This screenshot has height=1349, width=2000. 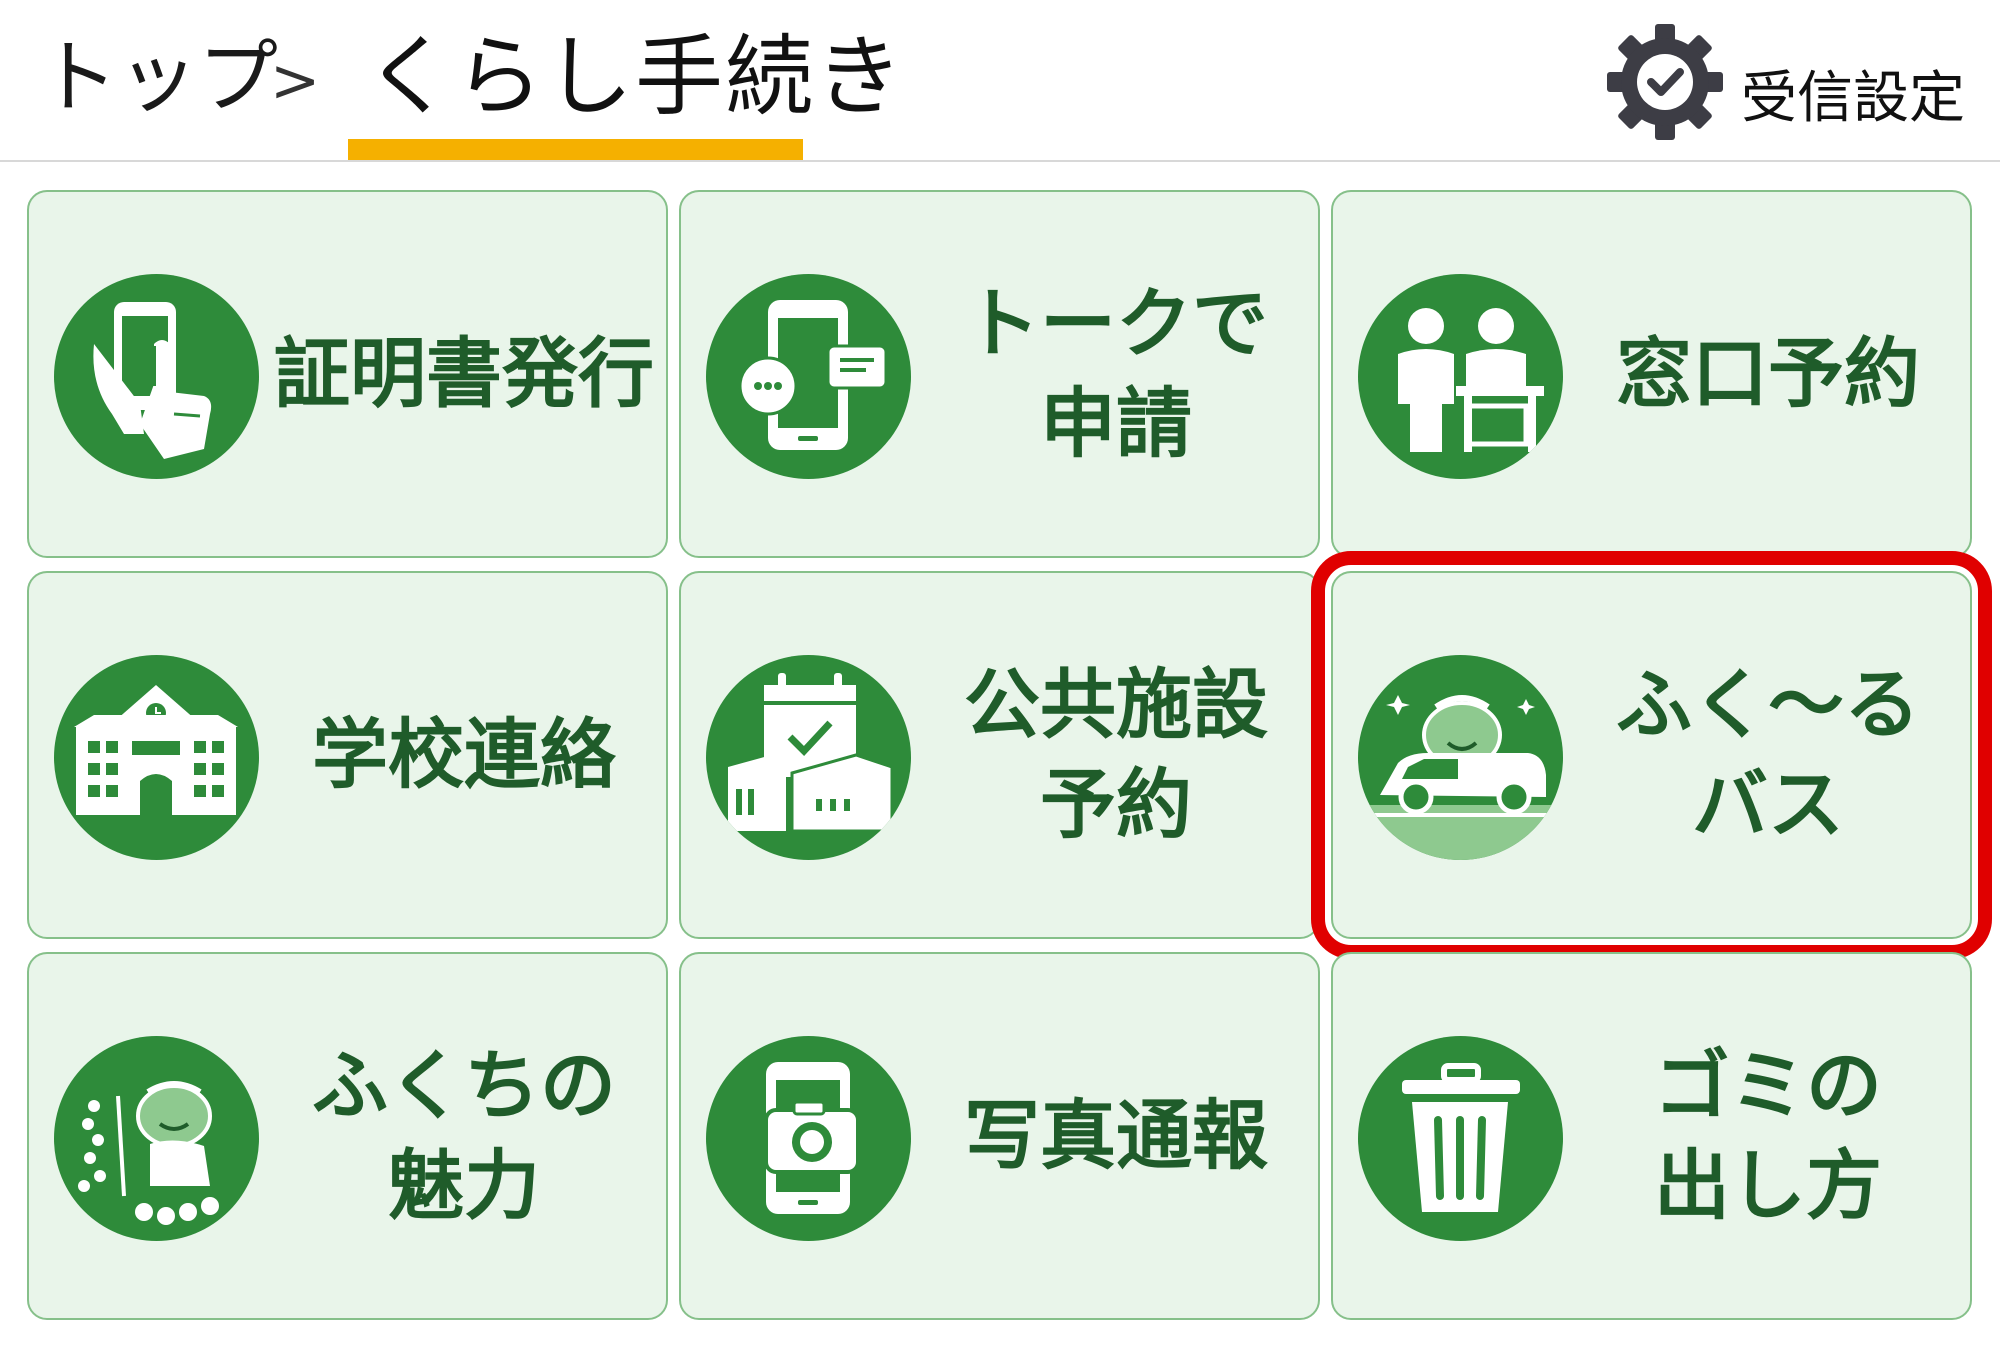 I want to click on tile-label: 写真通報, so click(x=1116, y=1135).